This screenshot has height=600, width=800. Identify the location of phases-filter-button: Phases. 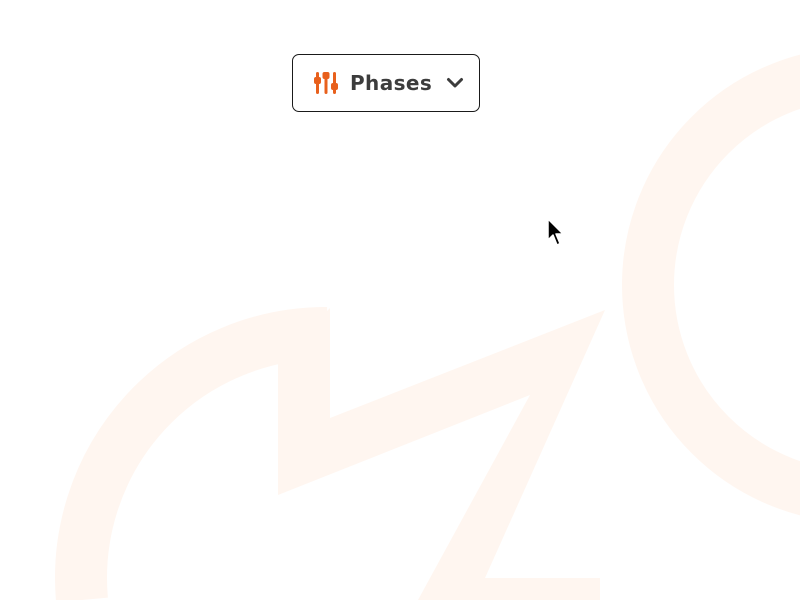
(386, 83).